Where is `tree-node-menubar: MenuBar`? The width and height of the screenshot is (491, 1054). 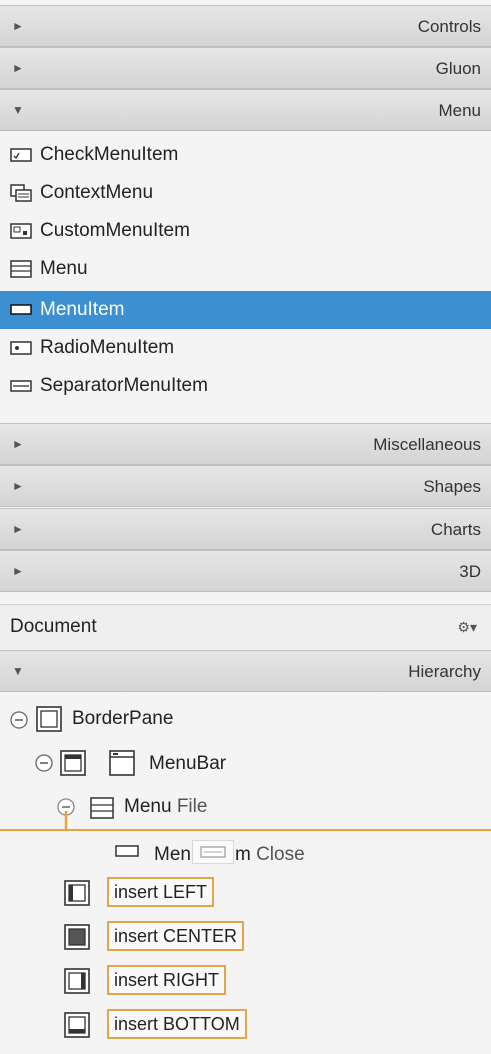
tree-node-menubar: MenuBar is located at coordinates (187, 764).